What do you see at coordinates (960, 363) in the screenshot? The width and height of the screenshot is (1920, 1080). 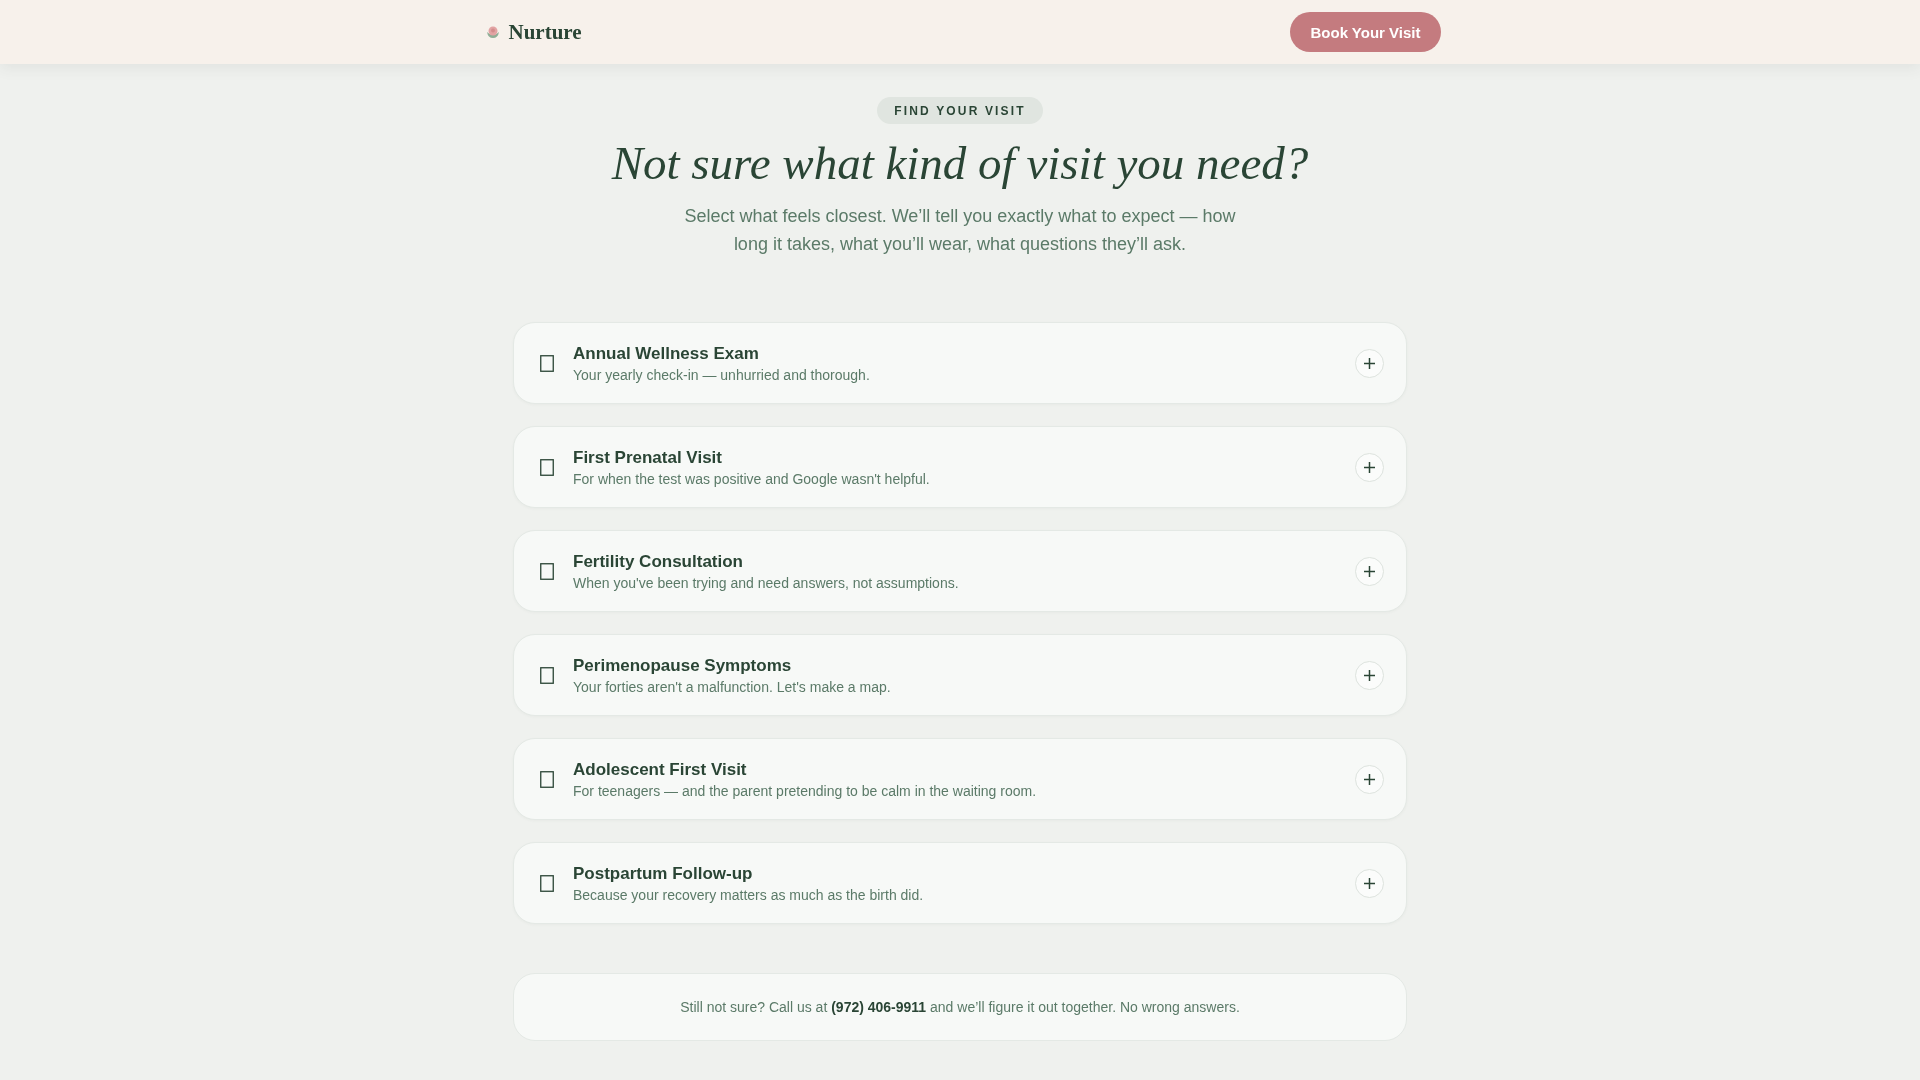 I see `visit-option-card: Annual Wellness Exam Your yearly check-in — unhurried and thorough.` at bounding box center [960, 363].